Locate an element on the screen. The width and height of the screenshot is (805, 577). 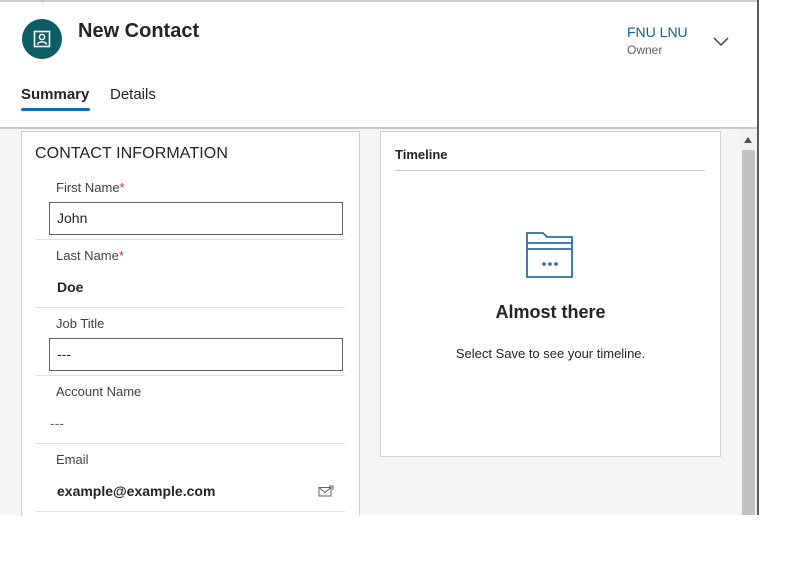
active-tab-indicator is located at coordinates (55, 109).